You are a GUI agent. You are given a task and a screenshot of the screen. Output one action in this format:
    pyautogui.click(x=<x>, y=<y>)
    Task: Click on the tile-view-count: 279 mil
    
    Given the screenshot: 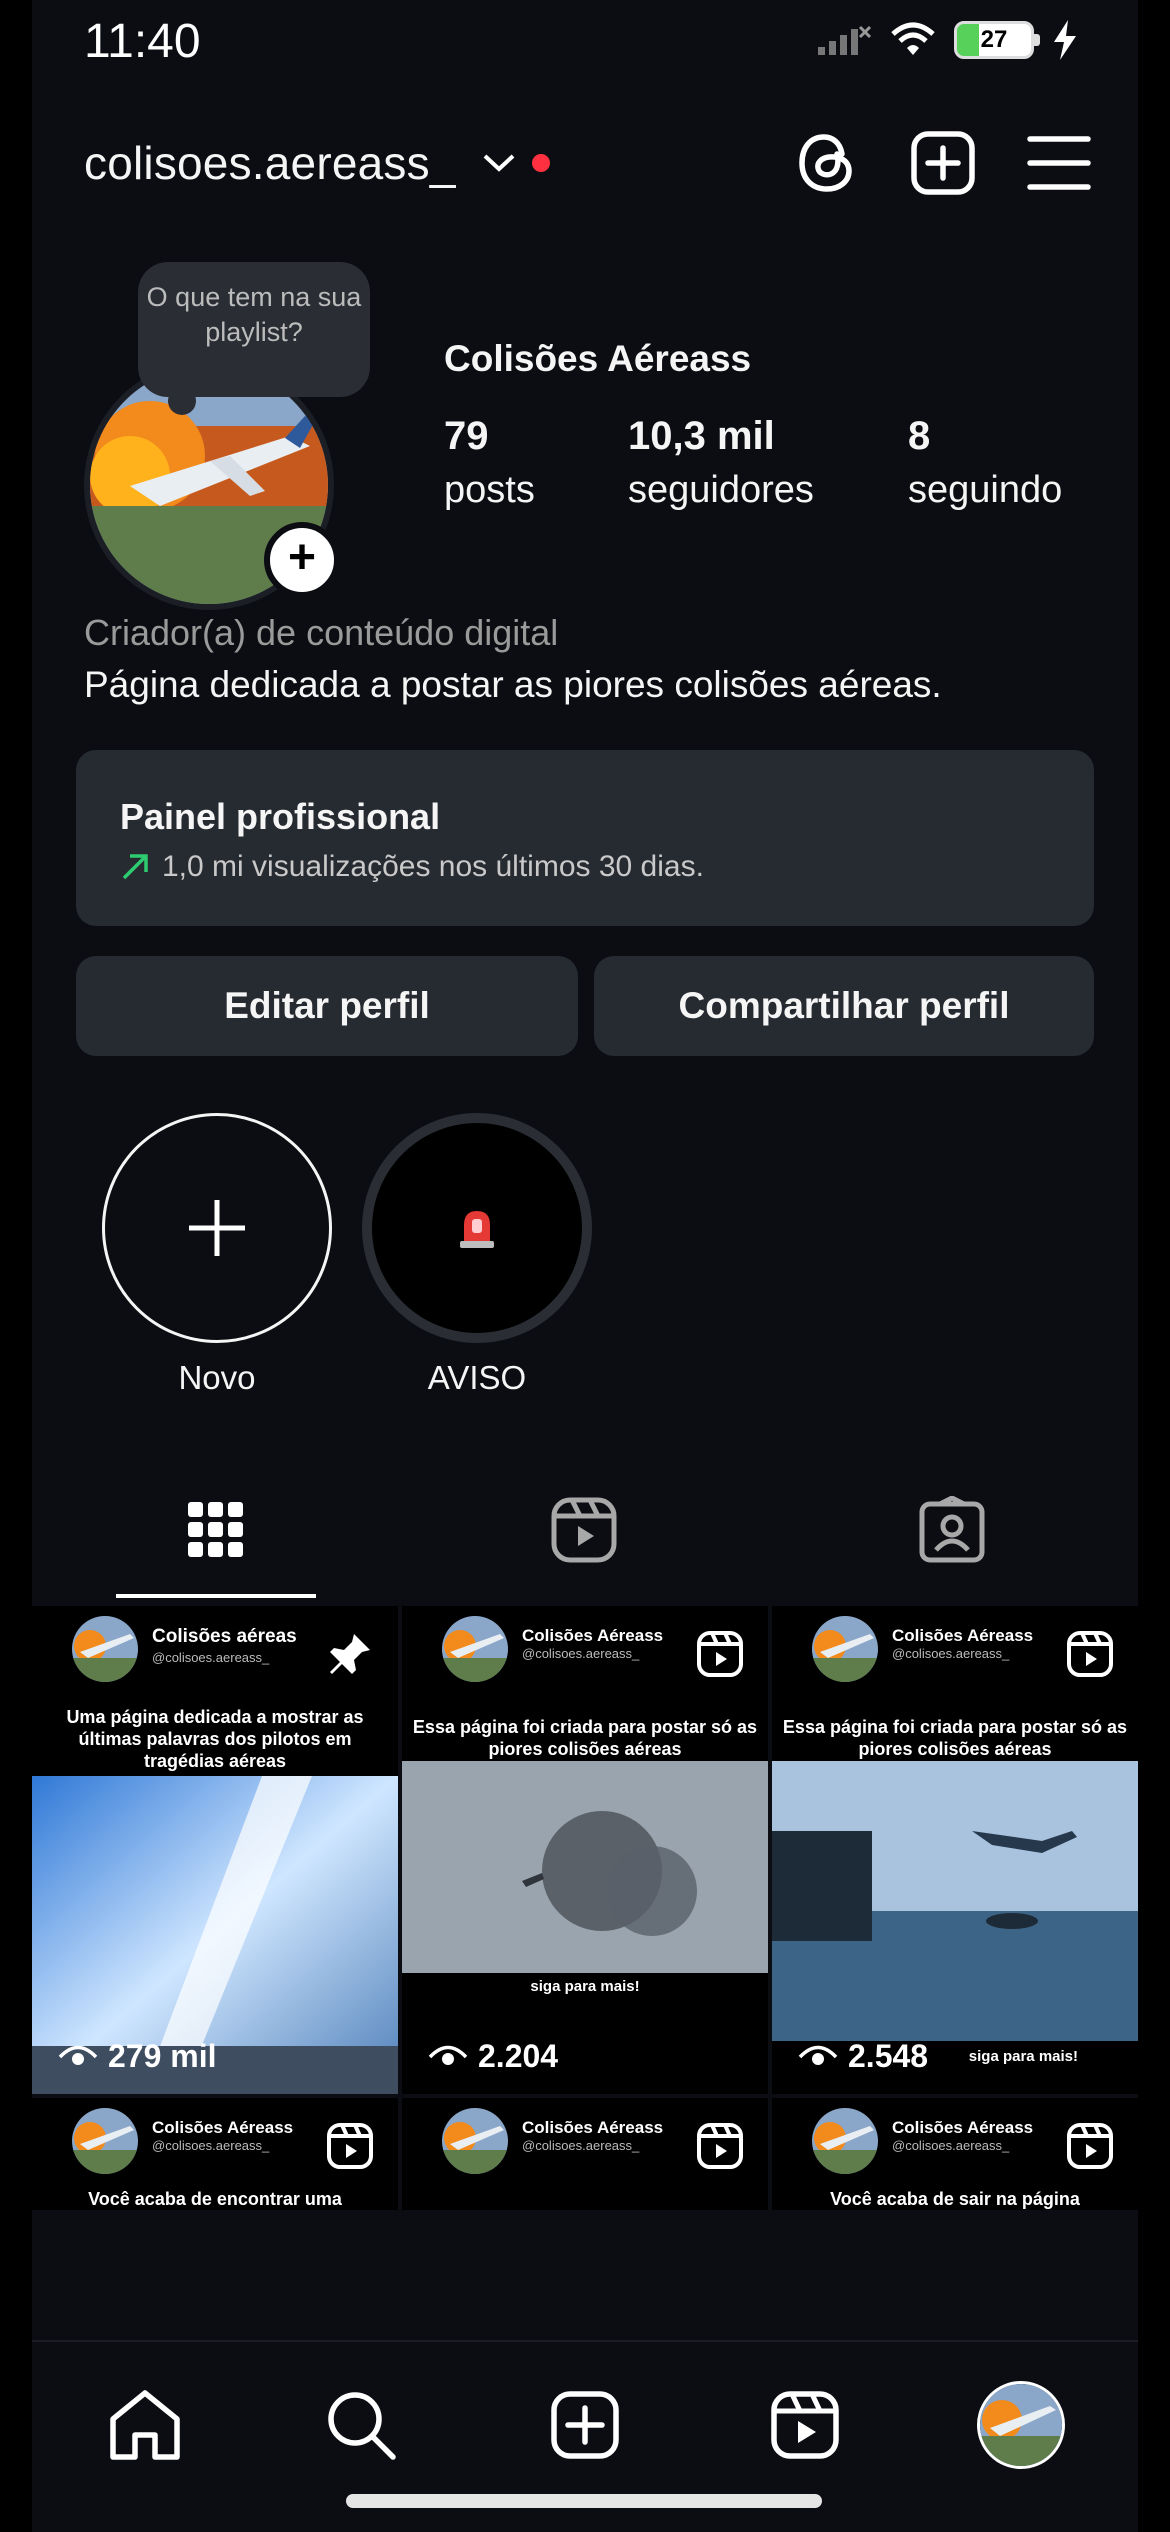 What is the action you would take?
    pyautogui.click(x=162, y=2056)
    